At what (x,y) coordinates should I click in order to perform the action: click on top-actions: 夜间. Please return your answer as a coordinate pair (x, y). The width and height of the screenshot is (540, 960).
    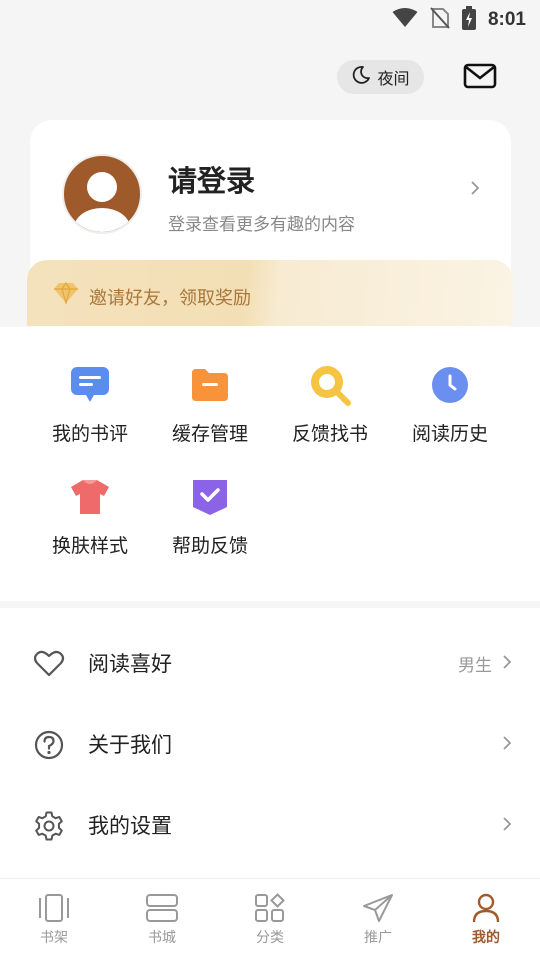
    Looking at the image, I should click on (270, 78).